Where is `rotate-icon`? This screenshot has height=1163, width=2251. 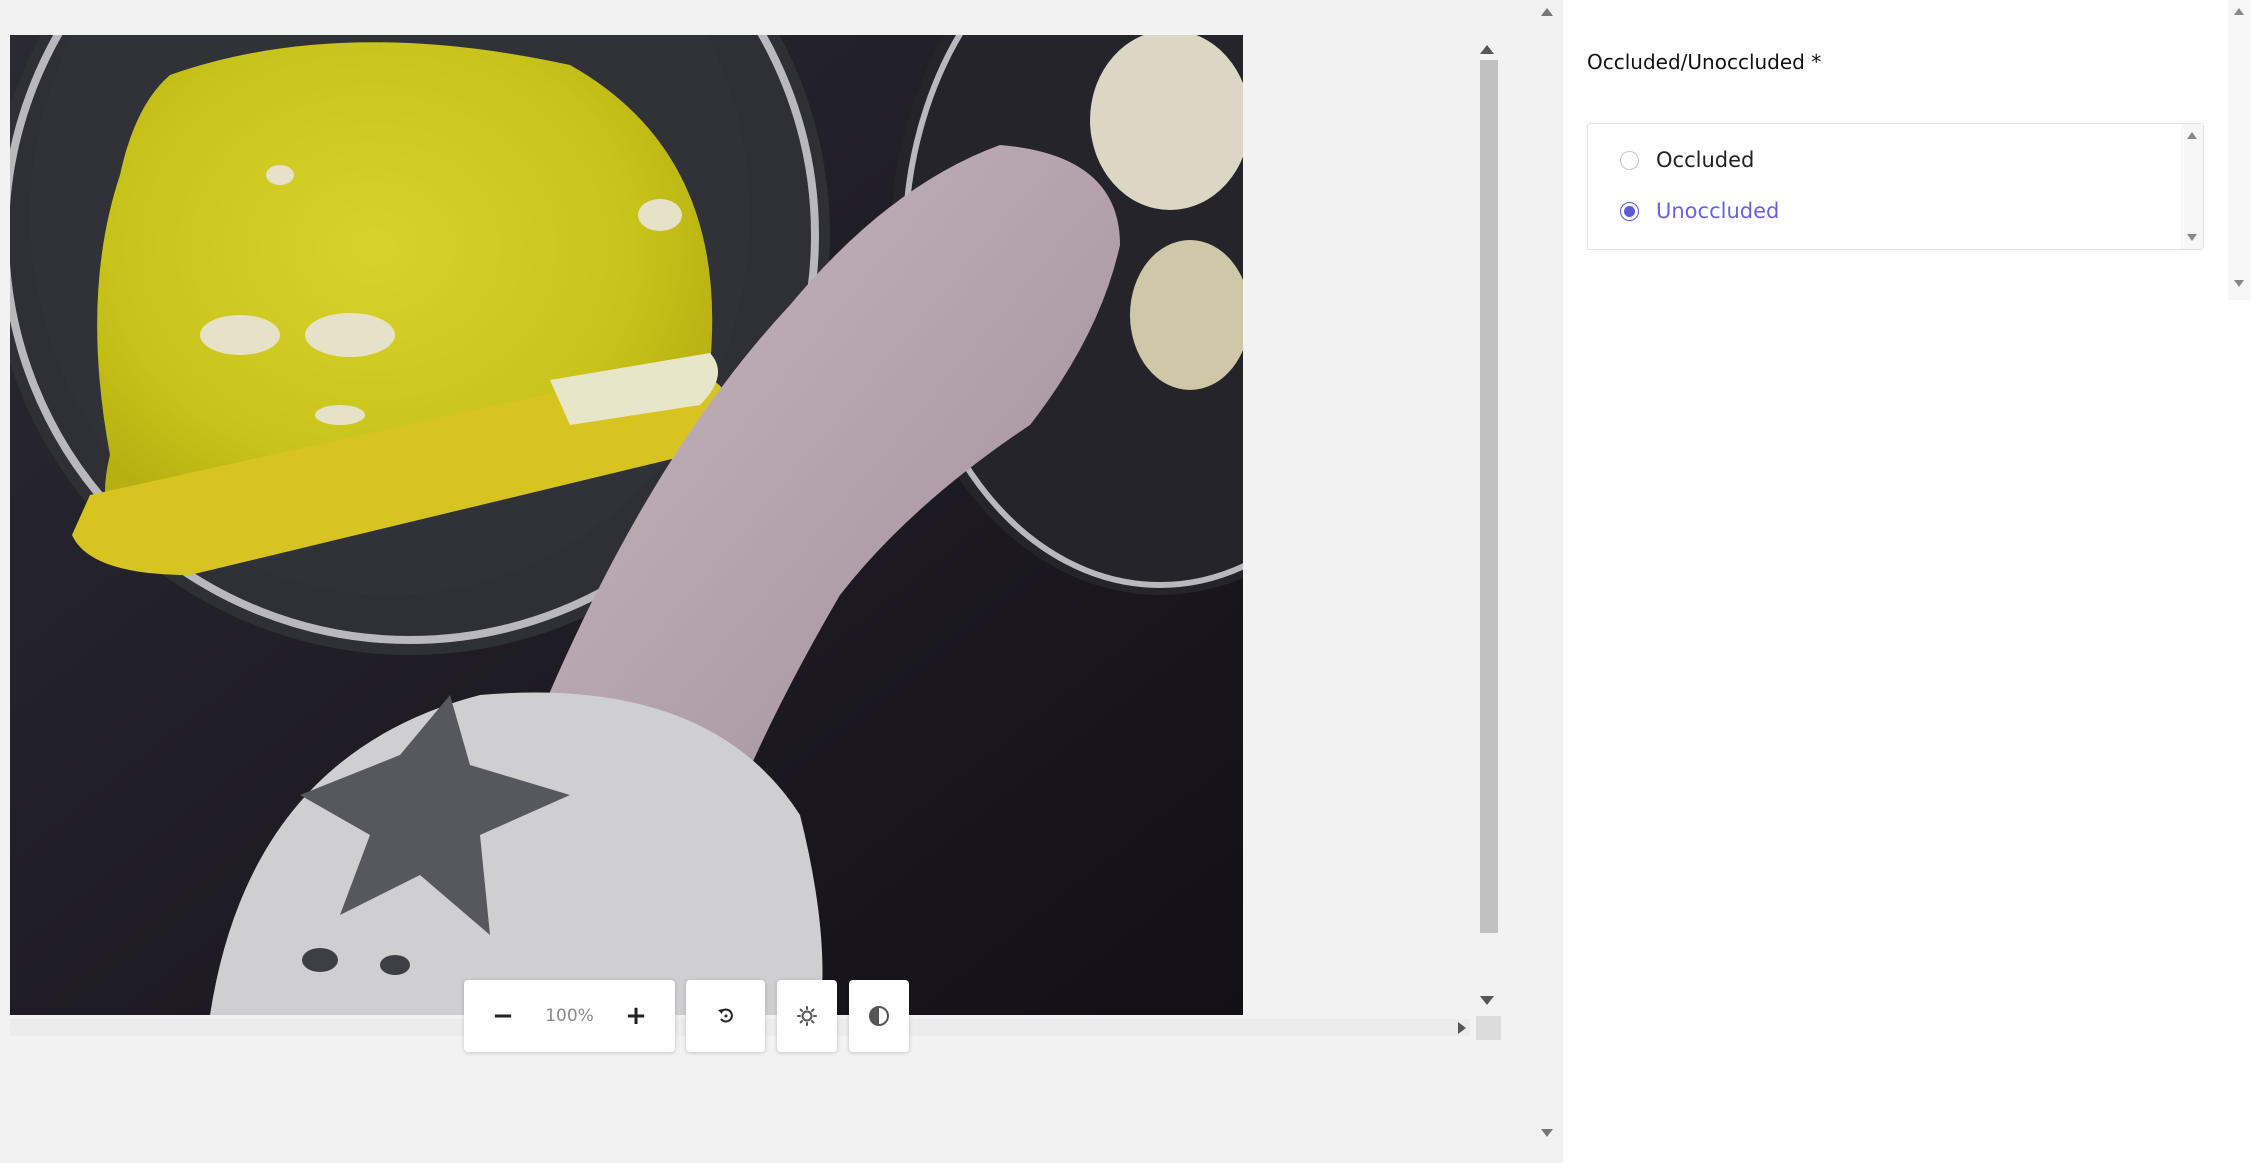
rotate-icon is located at coordinates (725, 1015).